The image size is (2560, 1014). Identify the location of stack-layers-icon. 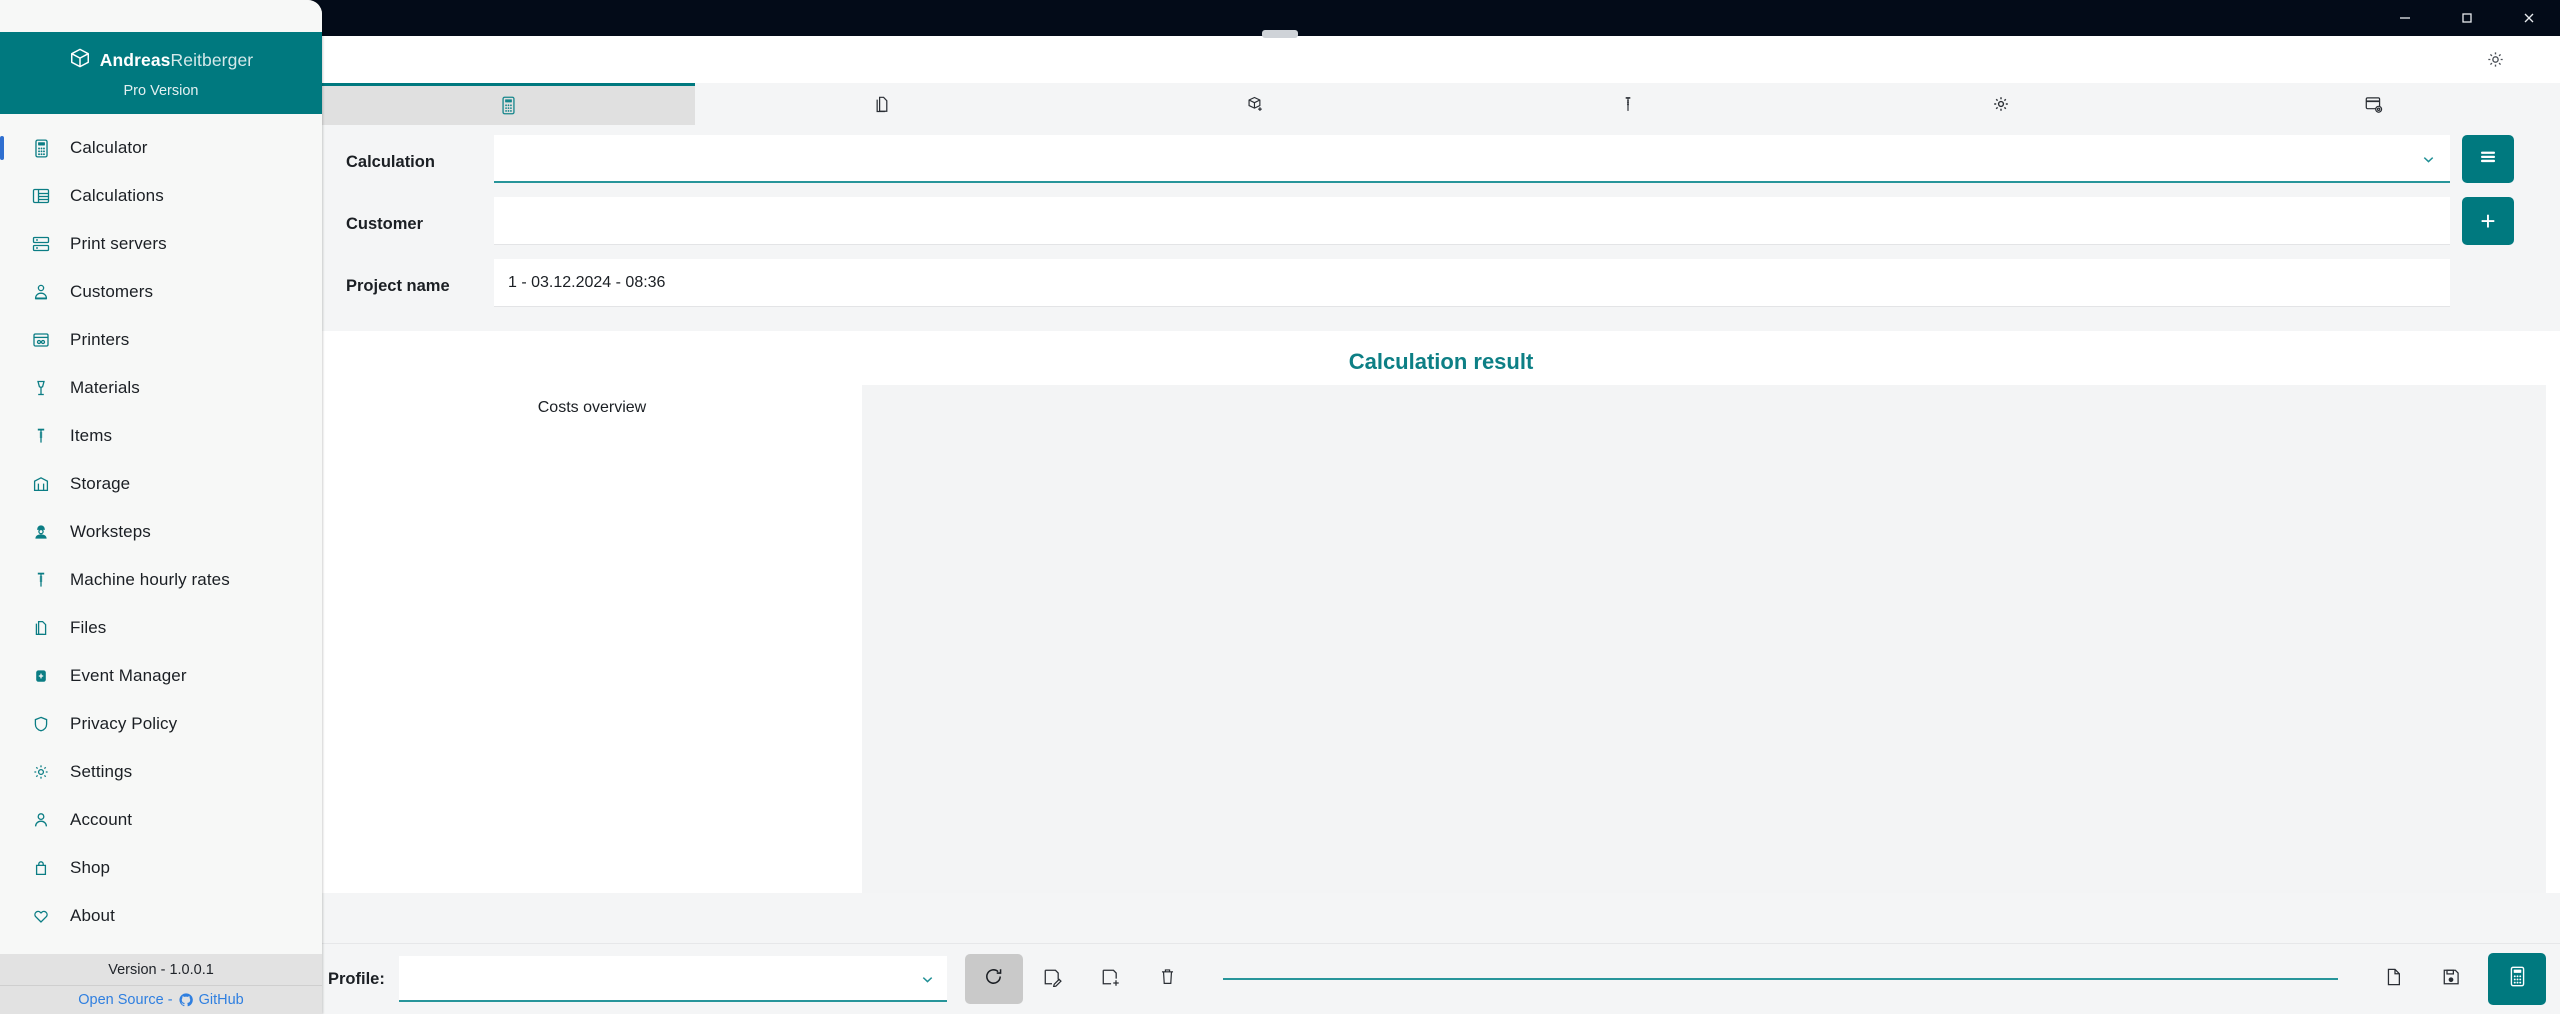
(2488, 159).